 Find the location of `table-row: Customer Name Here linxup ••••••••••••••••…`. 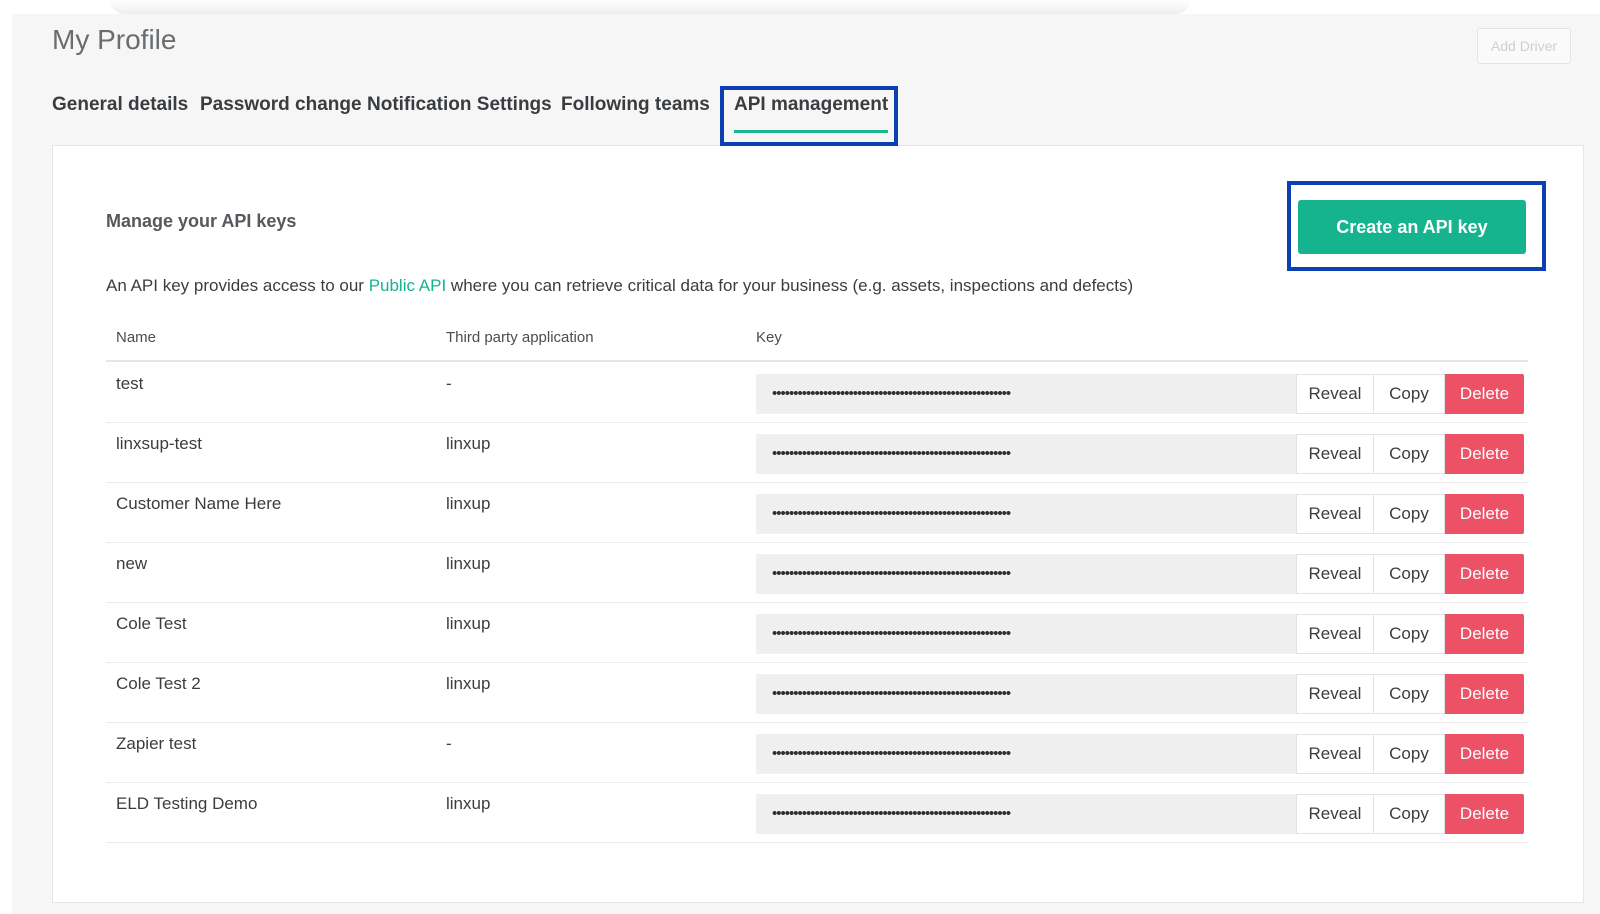

table-row: Customer Name Here linxup ••••••••••••••••… is located at coordinates (817, 512).